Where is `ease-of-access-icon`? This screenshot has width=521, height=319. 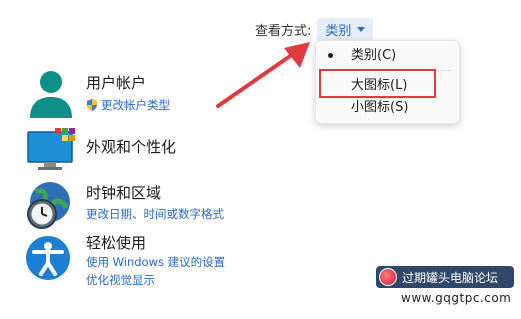
ease-of-access-icon is located at coordinates (48, 258).